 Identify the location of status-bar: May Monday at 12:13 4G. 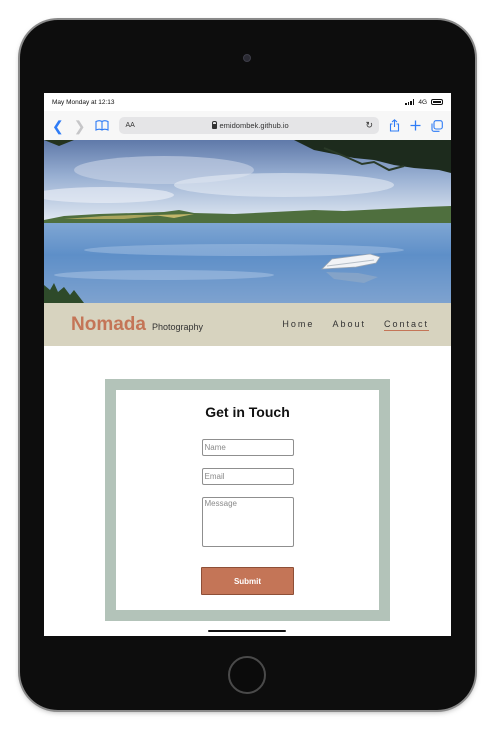
(247, 102).